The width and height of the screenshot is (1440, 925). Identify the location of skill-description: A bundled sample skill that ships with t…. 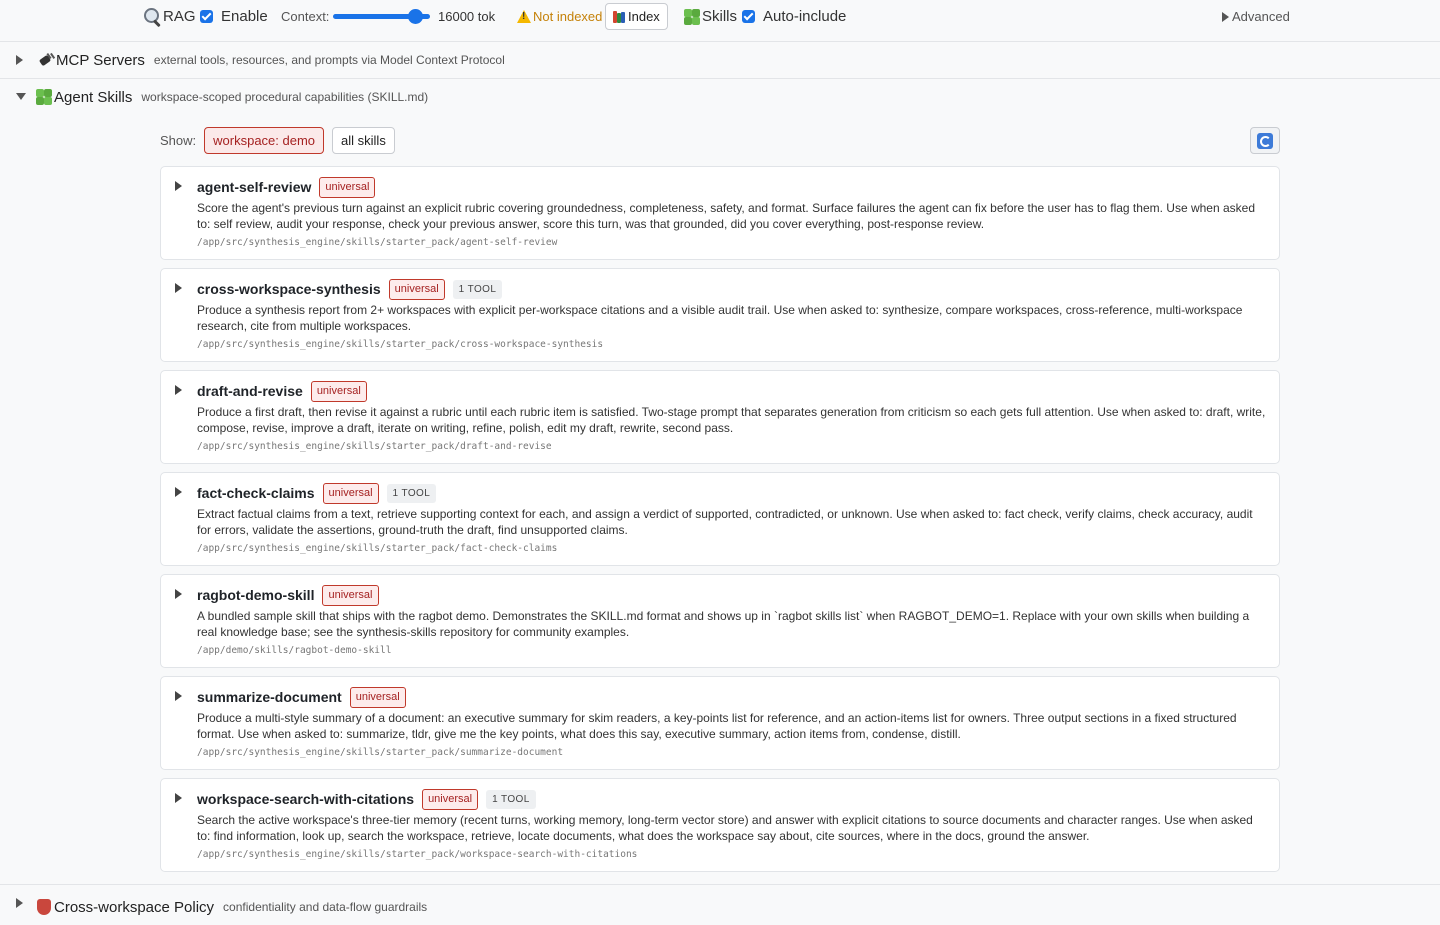
(723, 624).